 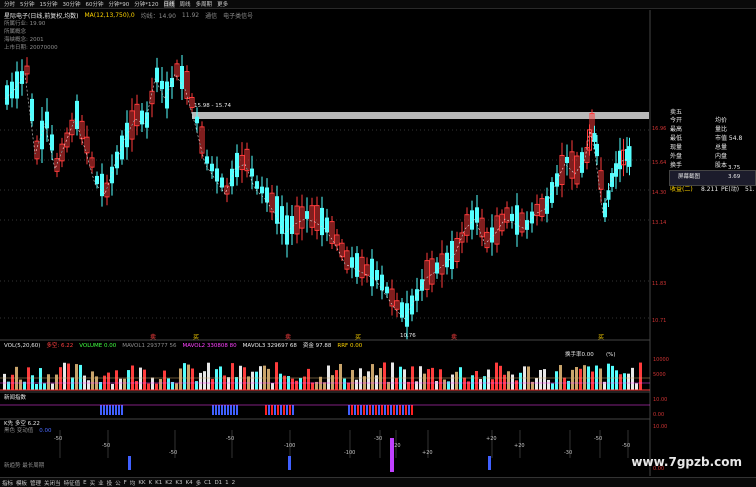 What do you see at coordinates (101, 483) in the screenshot?
I see `bottom-toolbar-item: 业` at bounding box center [101, 483].